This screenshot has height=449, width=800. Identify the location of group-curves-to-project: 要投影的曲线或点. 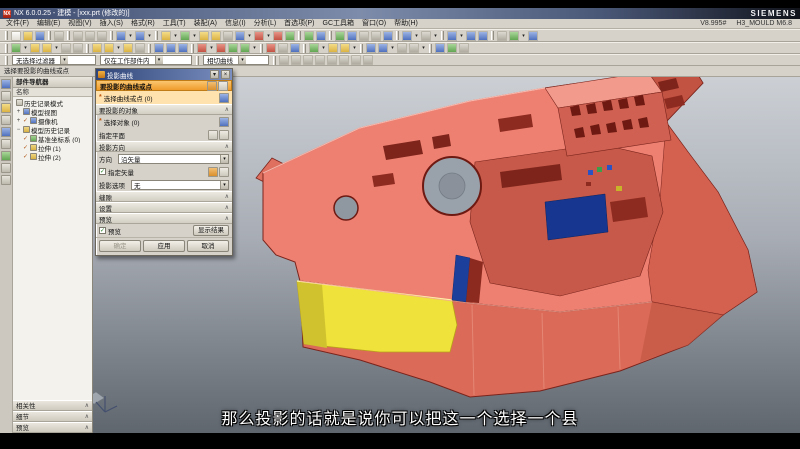
(164, 85).